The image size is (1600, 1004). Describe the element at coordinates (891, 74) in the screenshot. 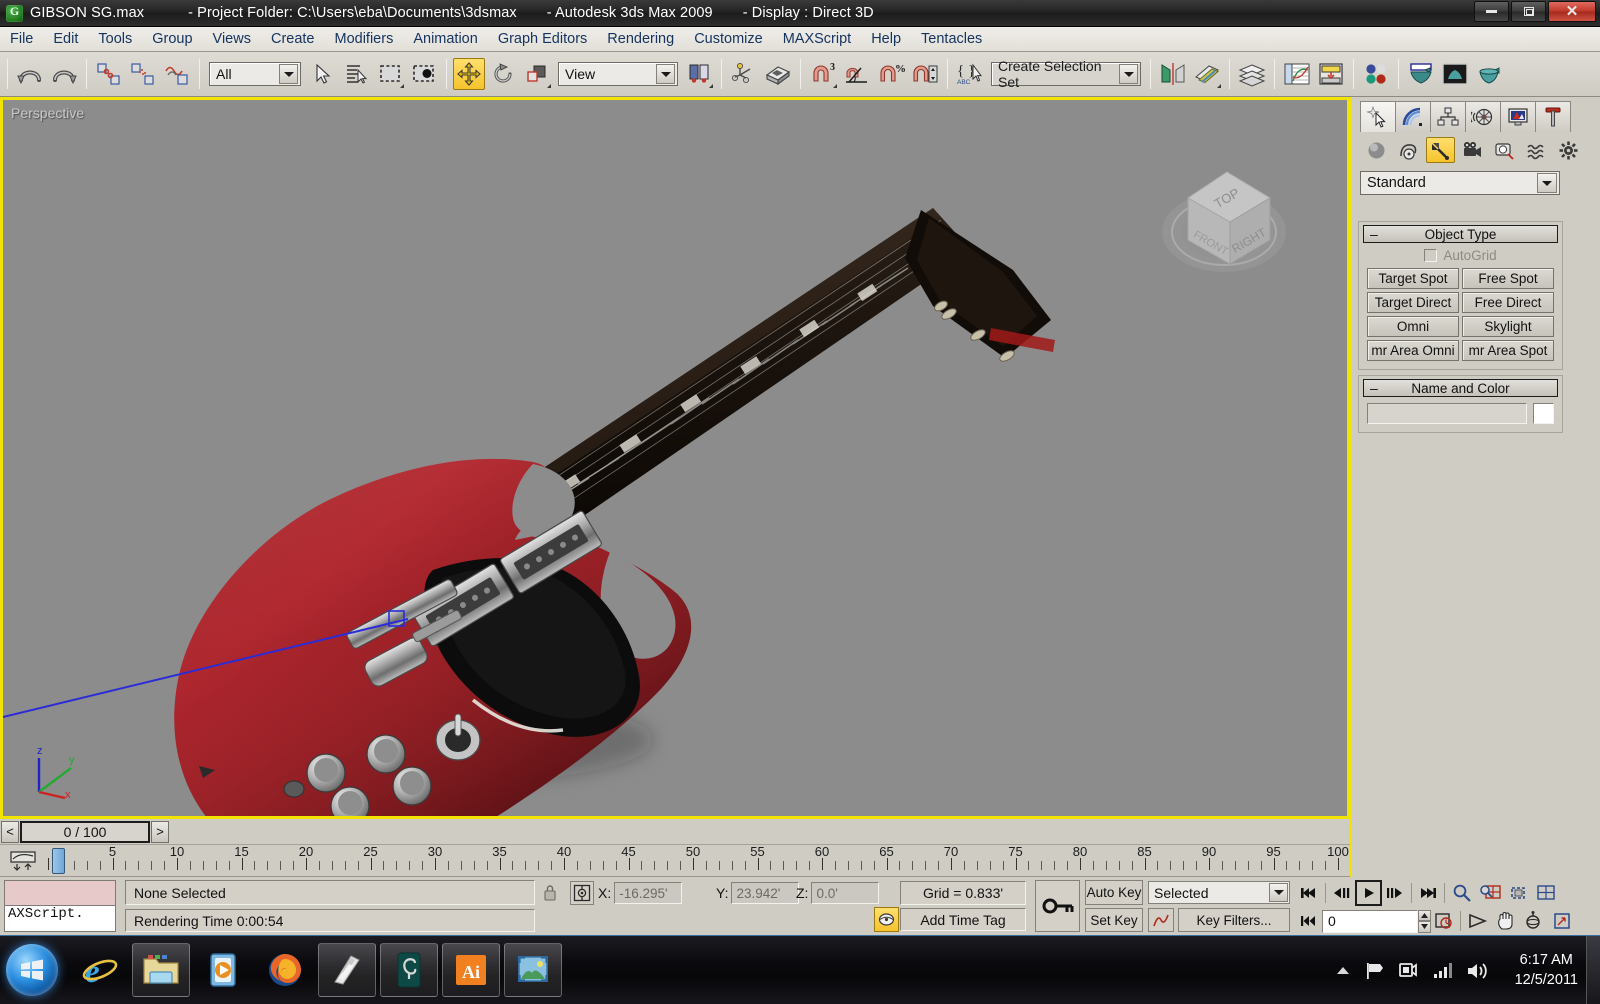

I see `percent-snap-toggle-button: %` at that location.